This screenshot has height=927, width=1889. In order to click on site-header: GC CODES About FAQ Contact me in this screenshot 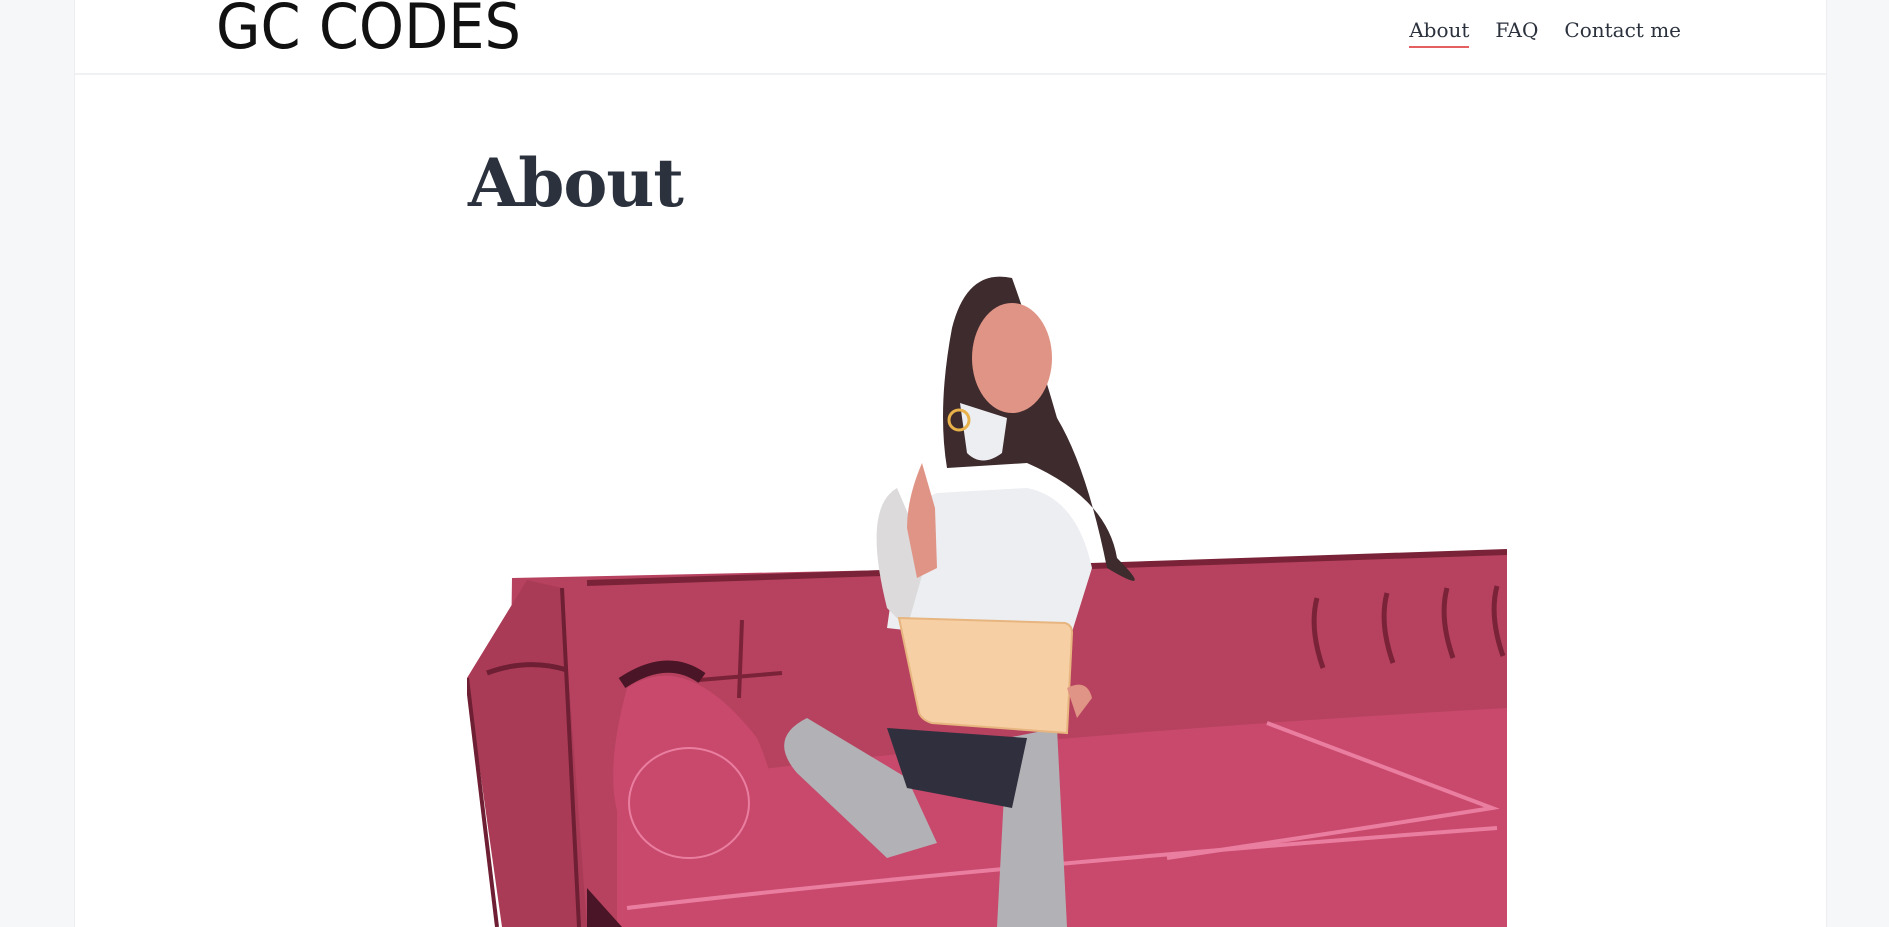, I will do `click(950, 37)`.